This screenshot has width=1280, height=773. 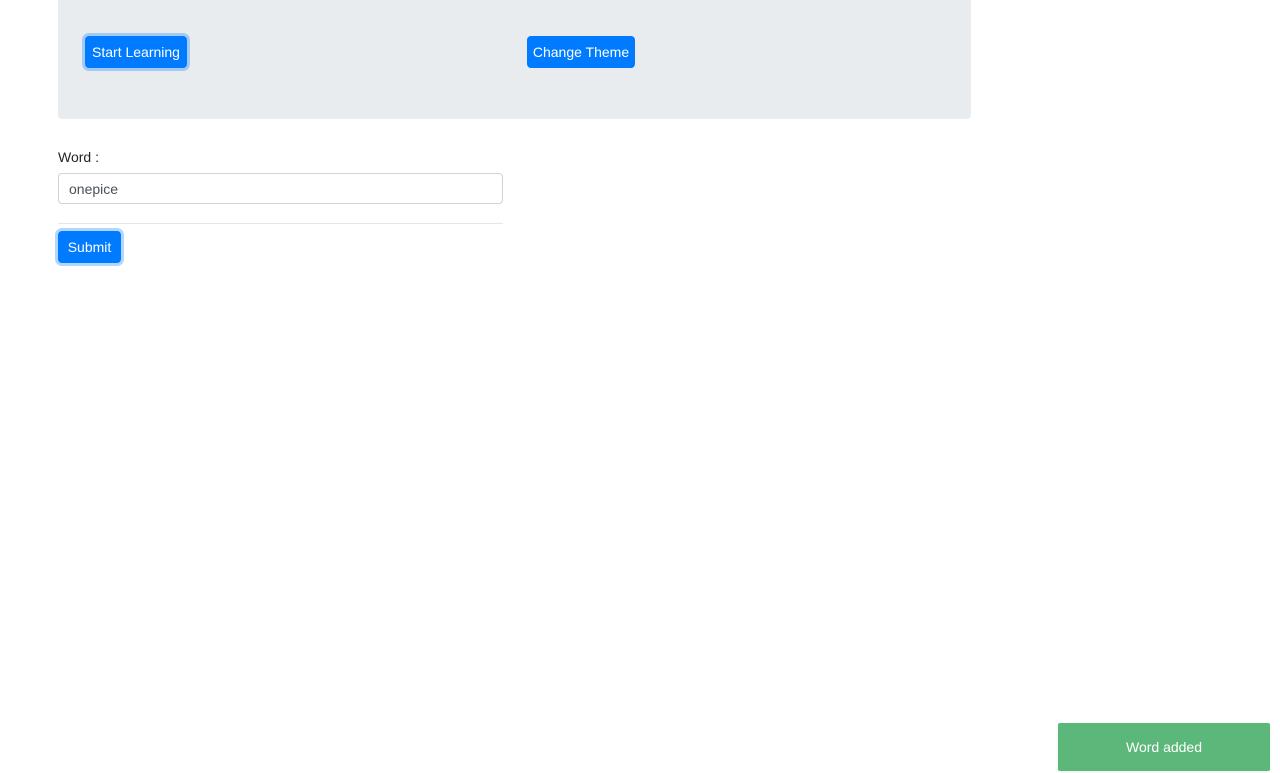 I want to click on form-divider, so click(x=280, y=223).